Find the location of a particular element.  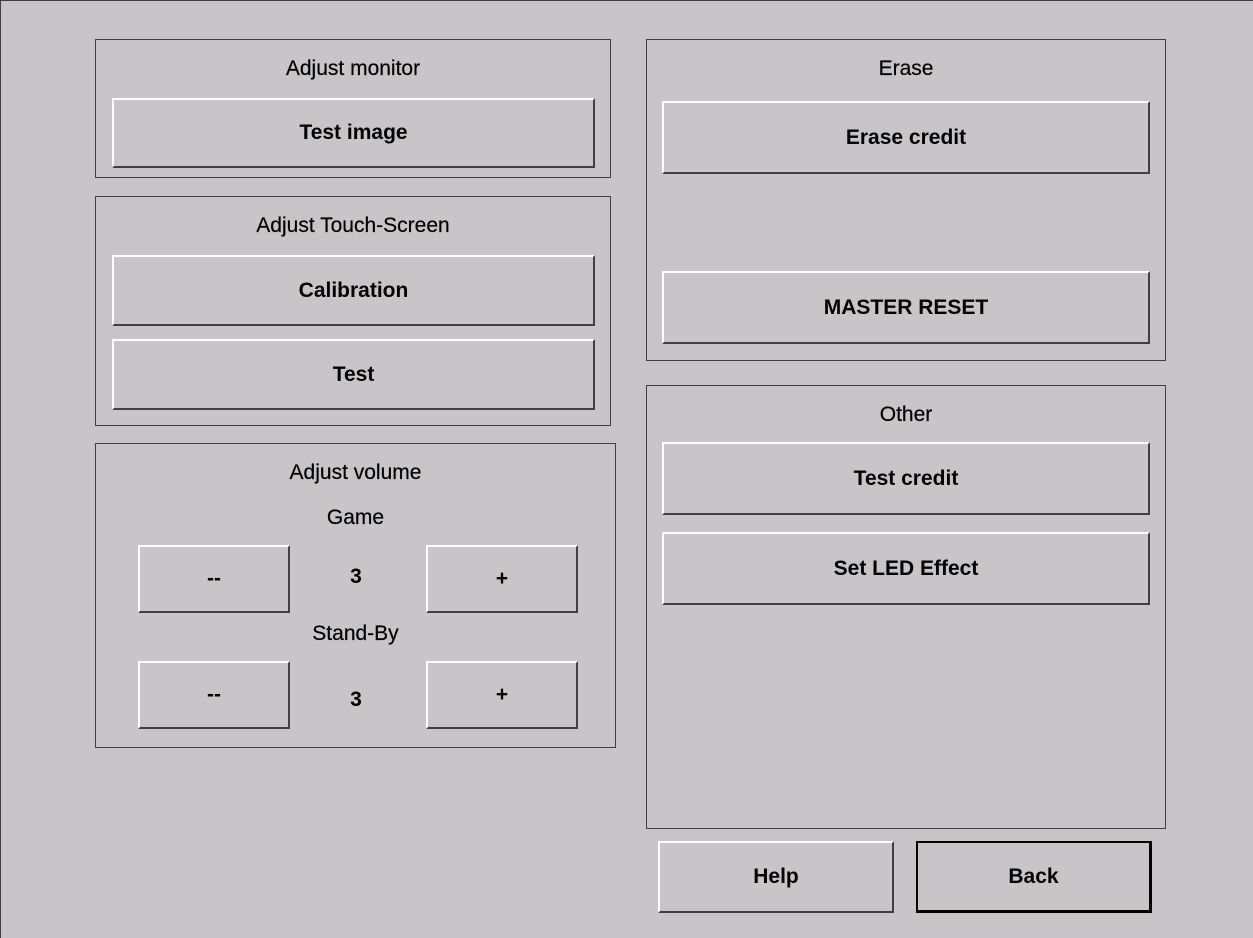

game-volume-label: Game is located at coordinates (355, 517).